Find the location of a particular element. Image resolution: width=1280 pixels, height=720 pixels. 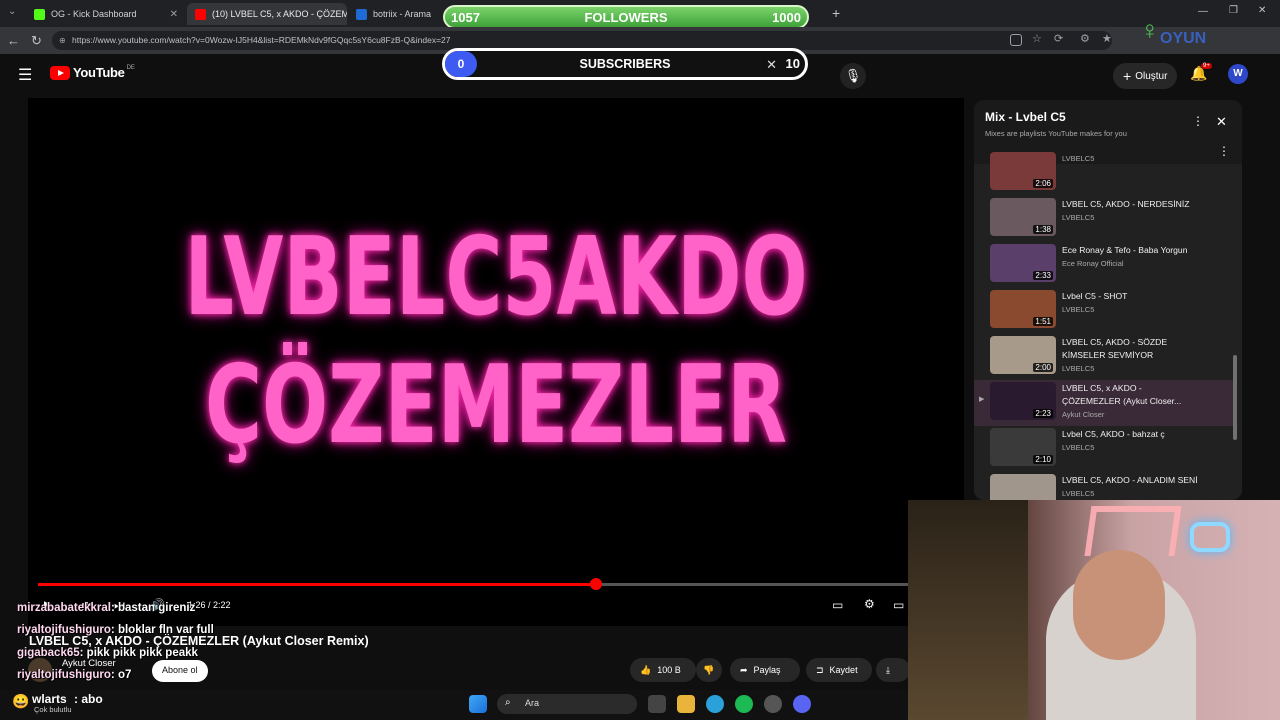

duration-badge: 2:06 is located at coordinates (1043, 183).